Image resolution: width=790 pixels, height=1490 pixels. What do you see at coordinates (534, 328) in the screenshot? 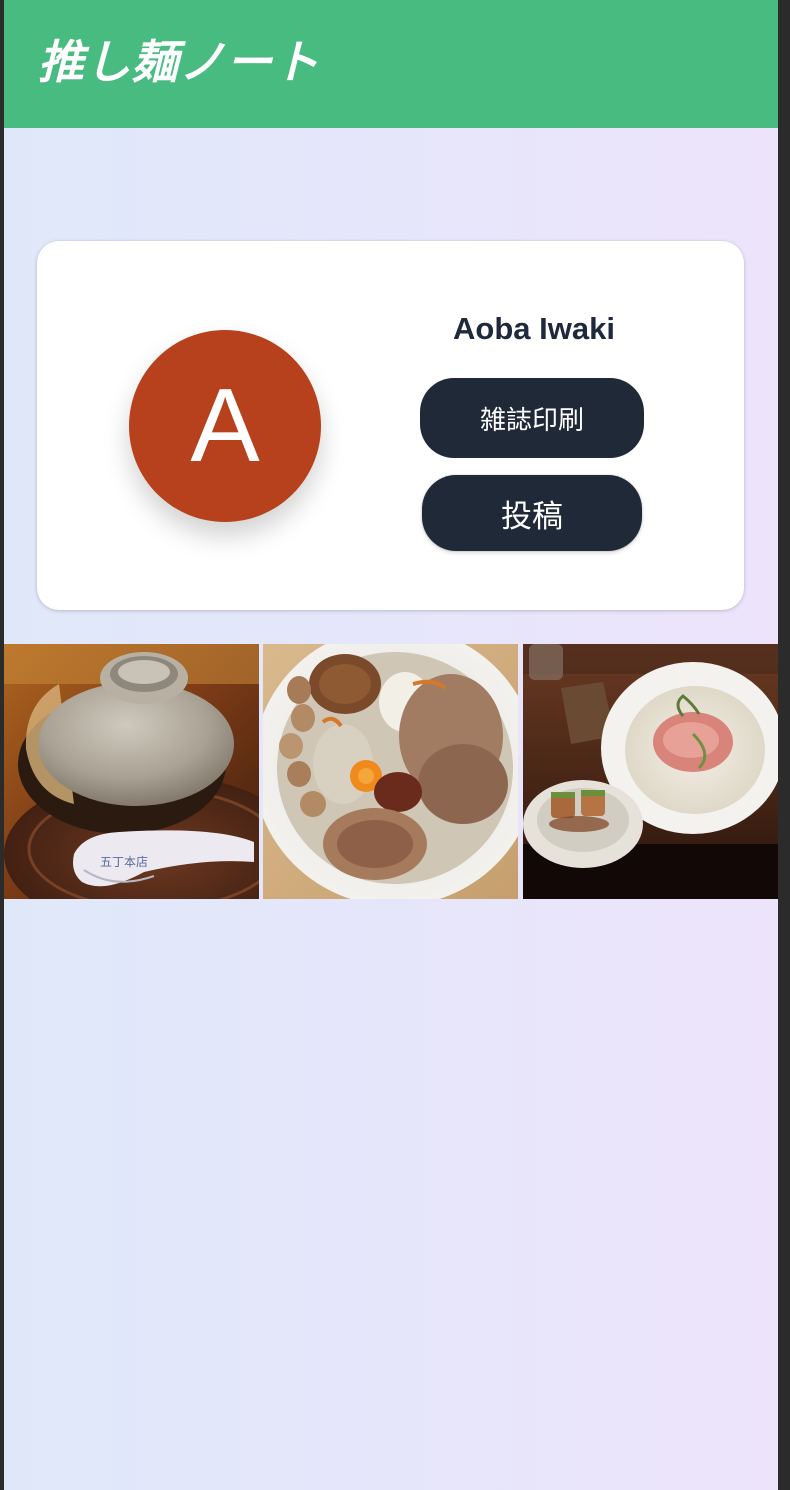
I see `user-name: Aoba Iwaki` at bounding box center [534, 328].